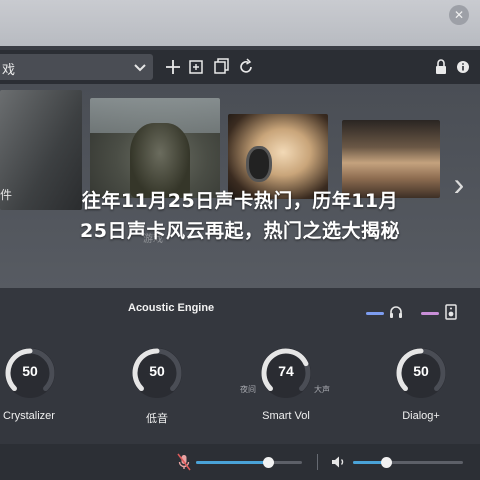 This screenshot has width=480, height=480. Describe the element at coordinates (155, 148) in the screenshot. I see `carousel-tile-war-game` at that location.